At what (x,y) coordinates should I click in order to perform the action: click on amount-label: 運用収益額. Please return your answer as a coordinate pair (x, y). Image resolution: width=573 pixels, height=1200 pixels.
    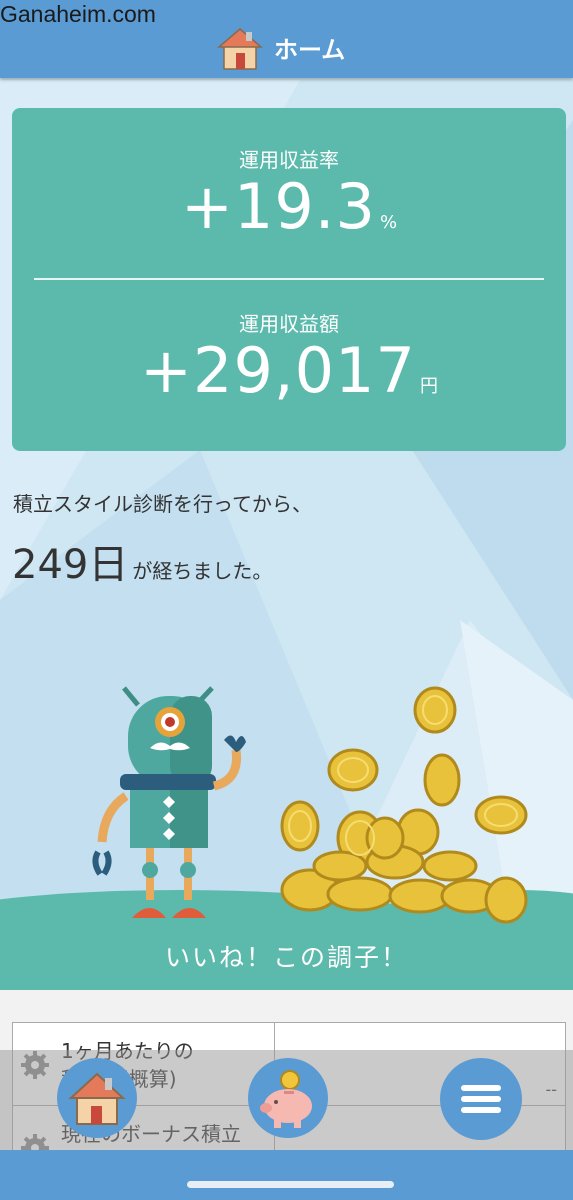
    Looking at the image, I should click on (289, 324).